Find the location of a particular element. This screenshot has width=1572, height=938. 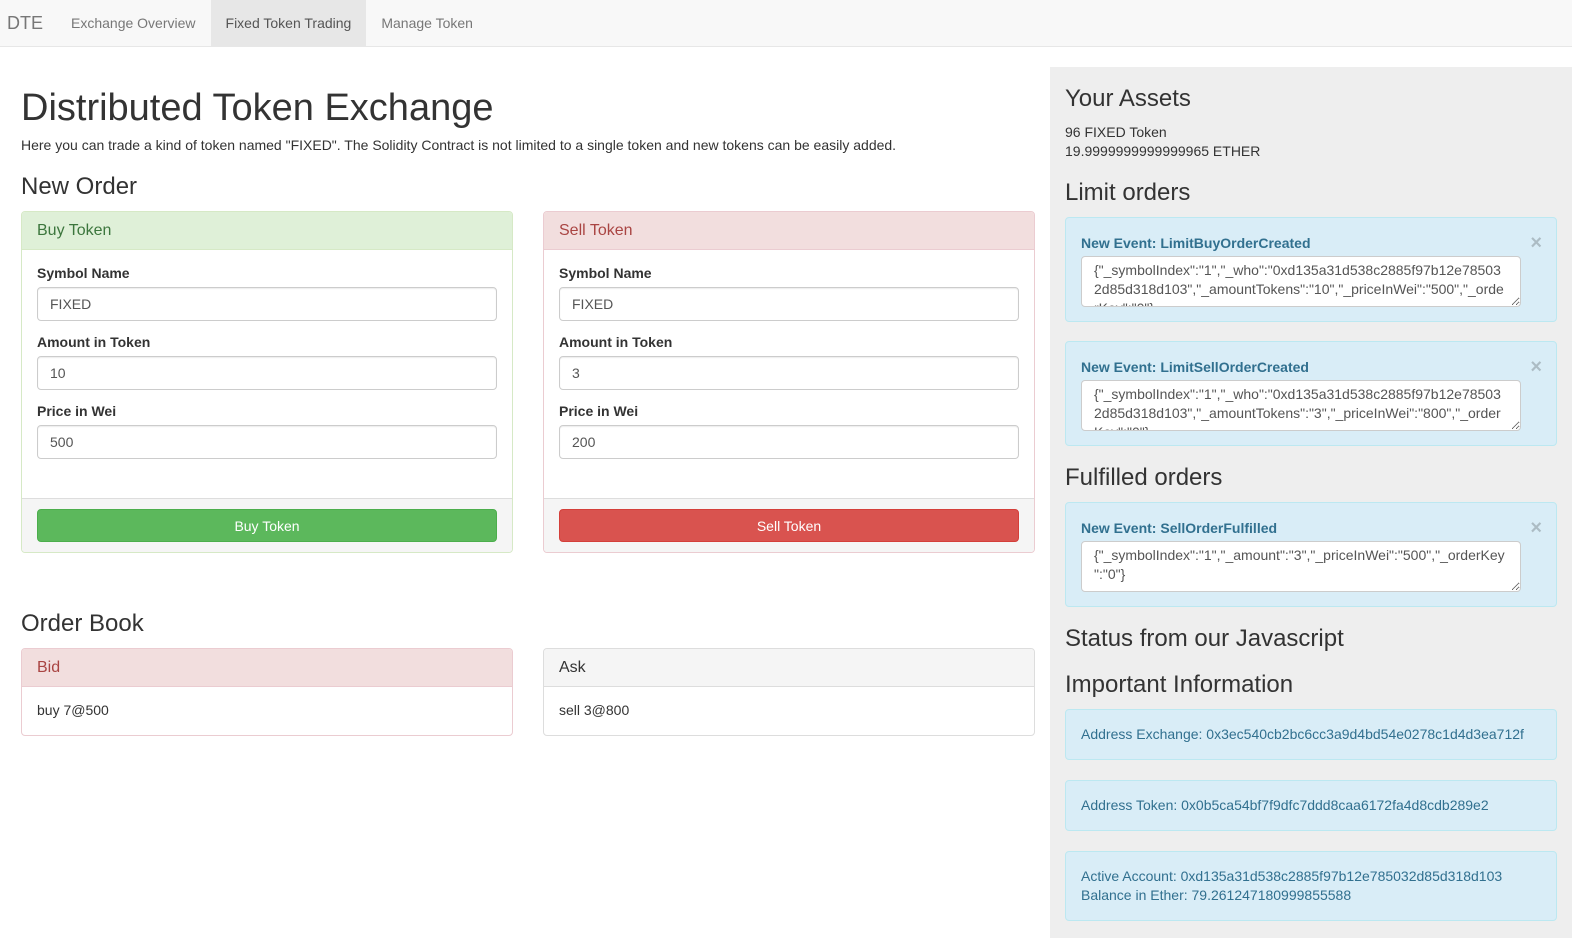

asset-ether: 19.9999999999999965 ETHER is located at coordinates (1163, 151).